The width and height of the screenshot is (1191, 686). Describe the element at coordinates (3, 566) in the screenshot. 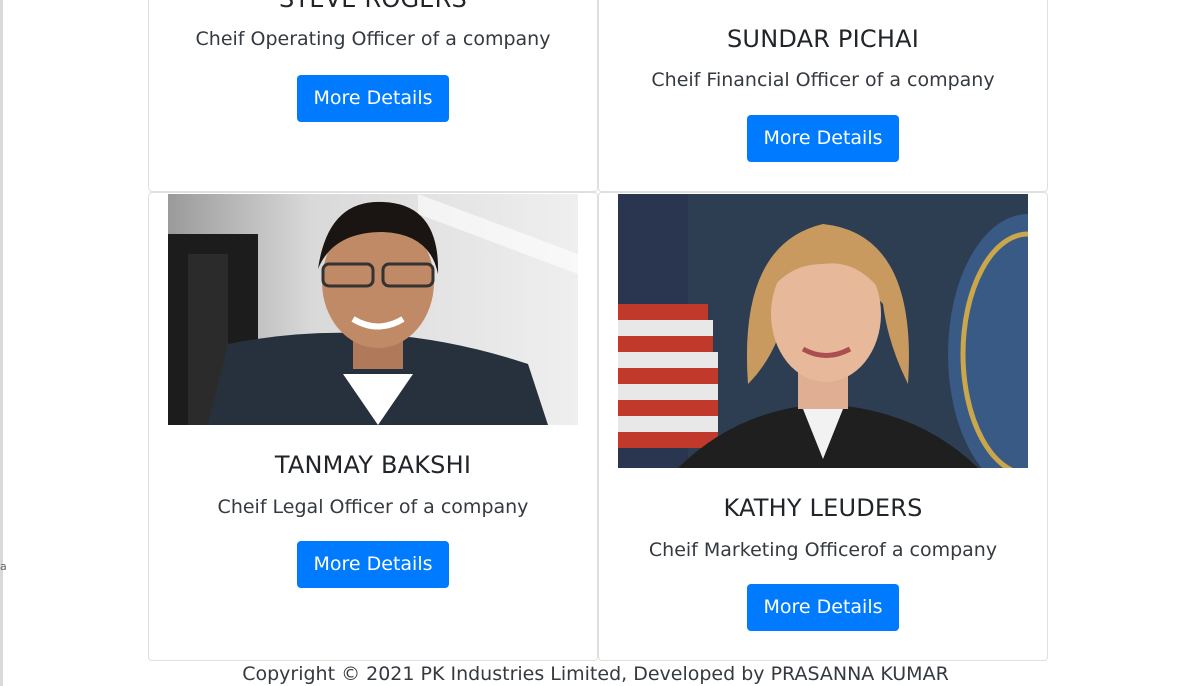

I see `left-edge-text-fragment: a` at that location.